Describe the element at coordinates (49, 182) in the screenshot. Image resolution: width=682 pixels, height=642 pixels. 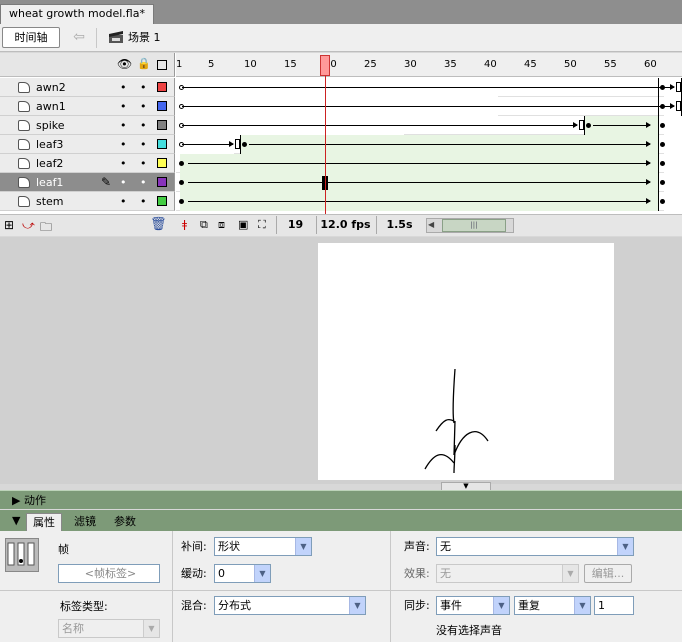
I see `layer-name: leaf1` at that location.